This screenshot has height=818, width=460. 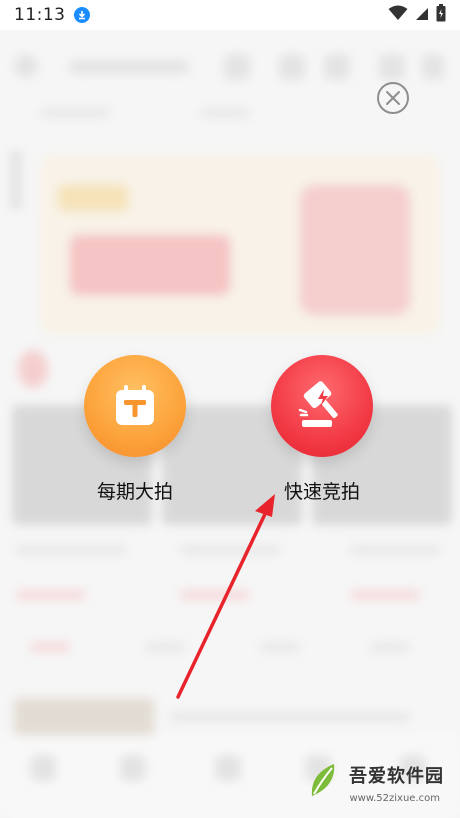 What do you see at coordinates (321, 492) in the screenshot?
I see `quick-auction-label: 快速竞拍` at bounding box center [321, 492].